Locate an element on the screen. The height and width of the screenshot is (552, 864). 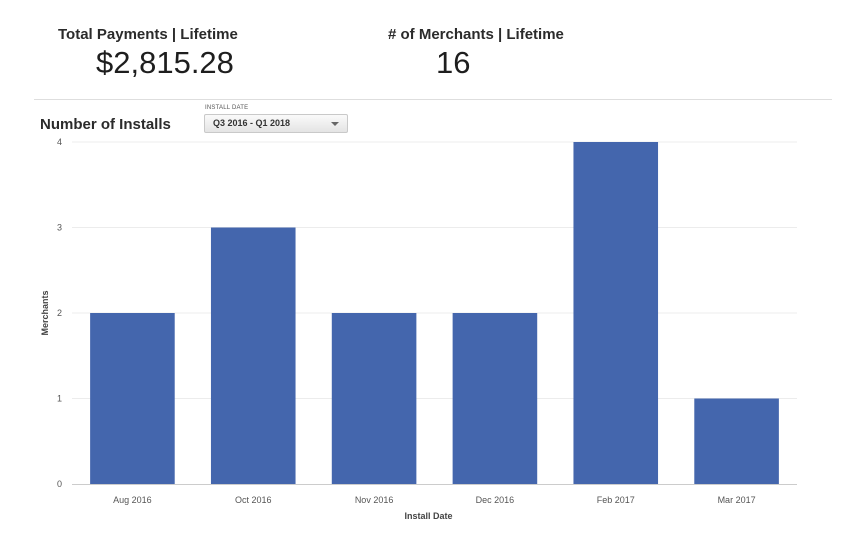
x-tick-label: Feb 2017 is located at coordinates (616, 500).